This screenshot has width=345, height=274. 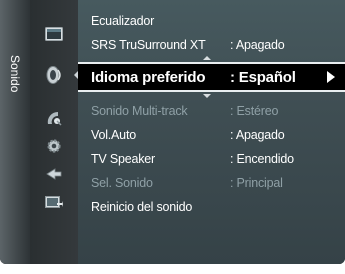 What do you see at coordinates (122, 183) in the screenshot?
I see `menu-item-label: Sel. Sonido` at bounding box center [122, 183].